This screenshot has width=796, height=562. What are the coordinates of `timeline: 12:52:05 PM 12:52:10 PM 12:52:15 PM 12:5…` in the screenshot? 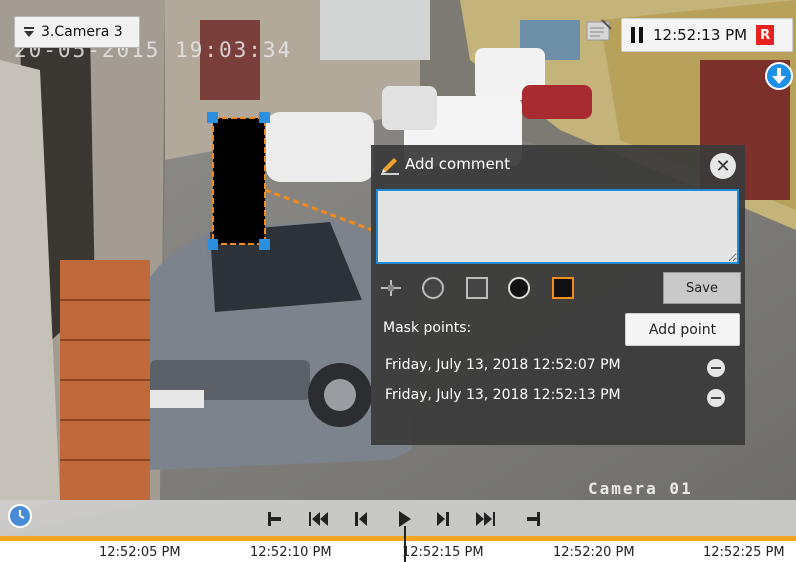 It's located at (398, 544).